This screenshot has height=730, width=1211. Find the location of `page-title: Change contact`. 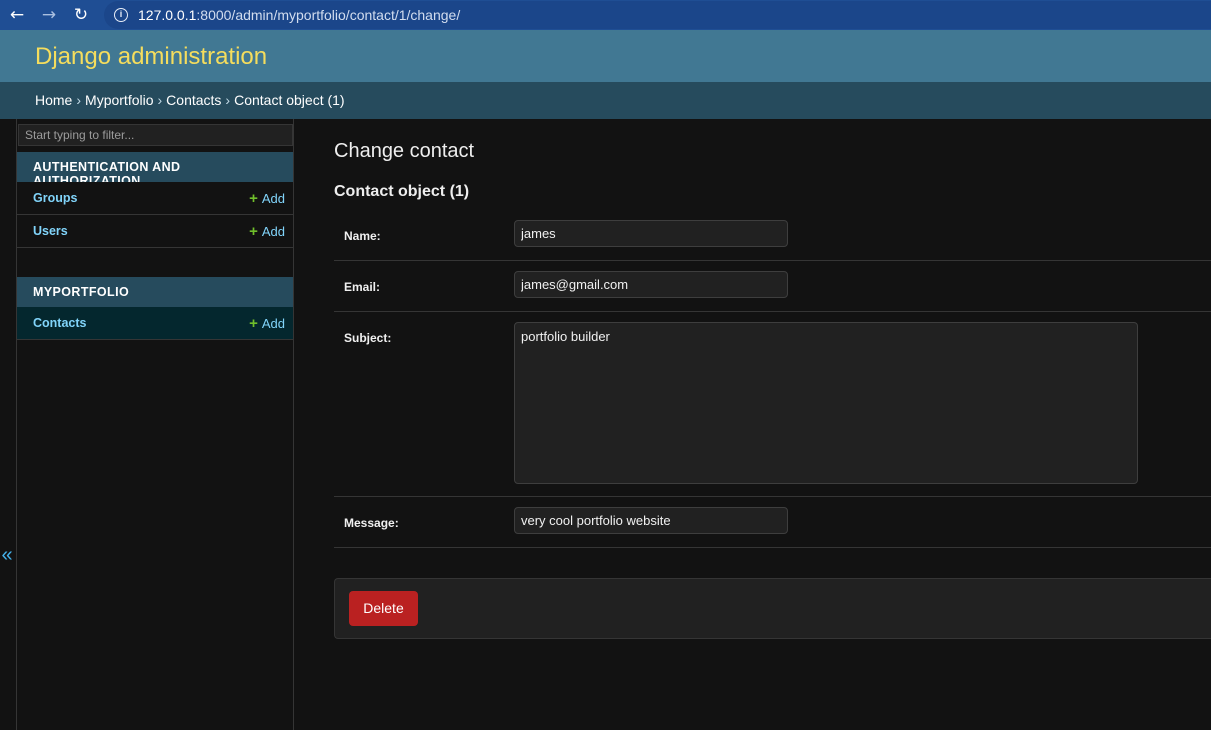

page-title: Change contact is located at coordinates (404, 151).